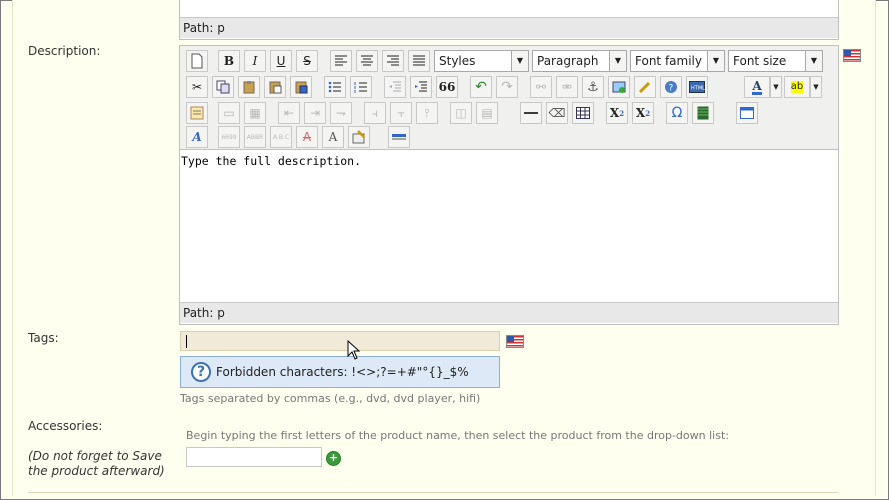 The height and width of the screenshot is (500, 889). Describe the element at coordinates (541, 87) in the screenshot. I see `link-icon: ⚯` at that location.